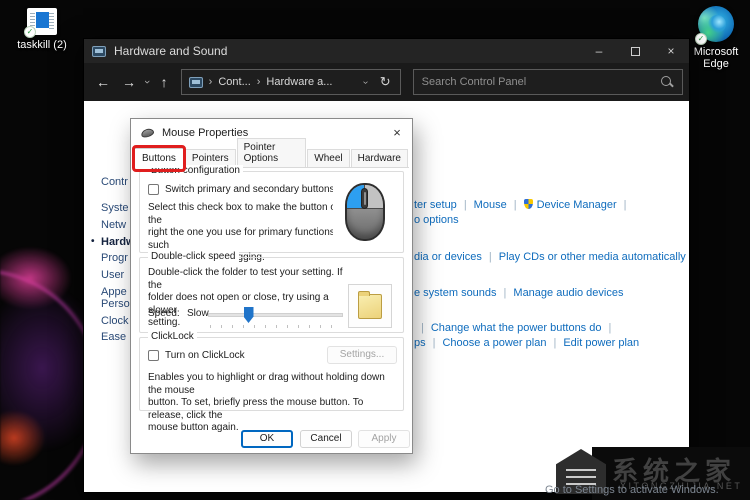 Image resolution: width=750 pixels, height=500 pixels. Describe the element at coordinates (164, 313) in the screenshot. I see `speed-label: Speed:` at that location.